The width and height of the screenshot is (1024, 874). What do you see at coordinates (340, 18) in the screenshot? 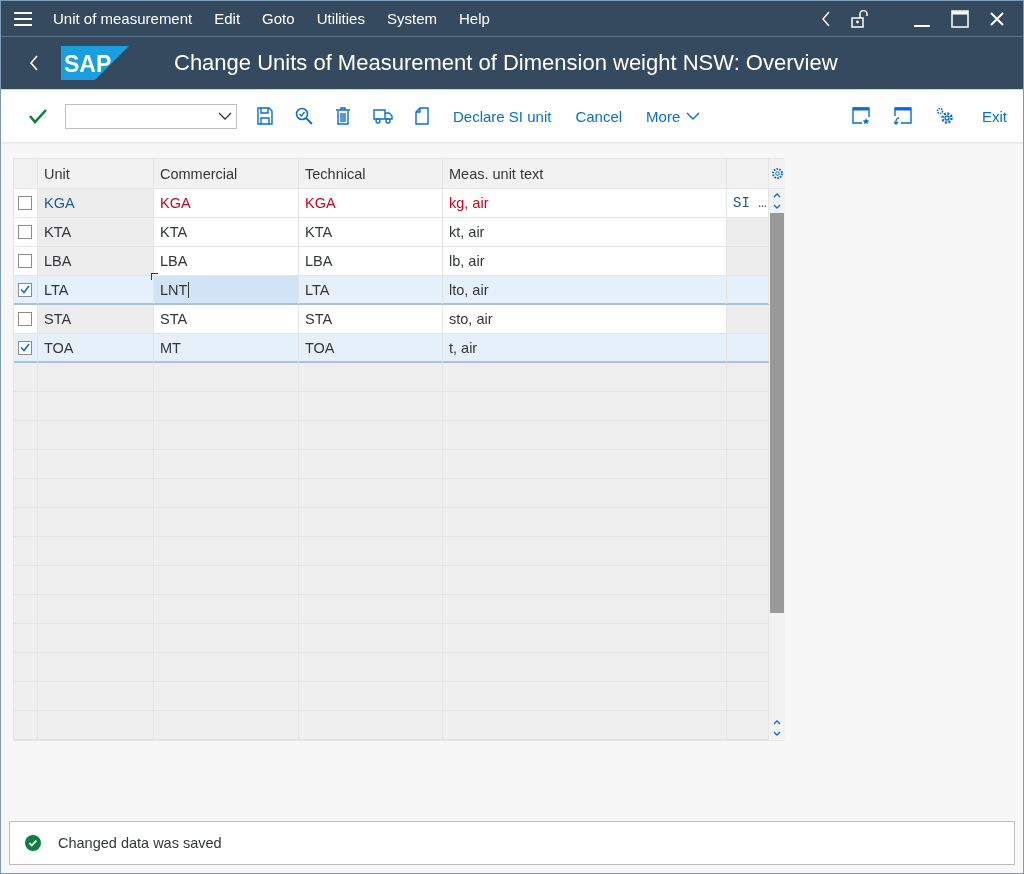
I see `menu-item: Utilities` at bounding box center [340, 18].